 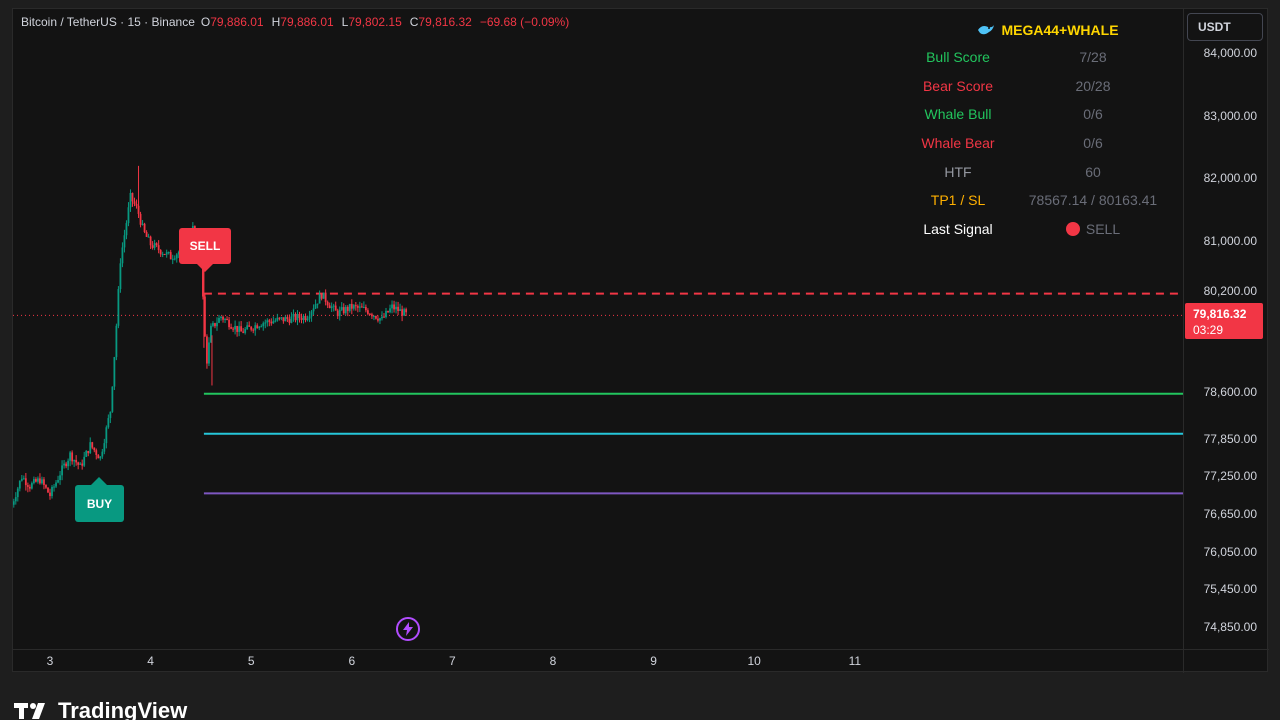 What do you see at coordinates (1230, 589) in the screenshot?
I see `price-tick-label: 75,450.00` at bounding box center [1230, 589].